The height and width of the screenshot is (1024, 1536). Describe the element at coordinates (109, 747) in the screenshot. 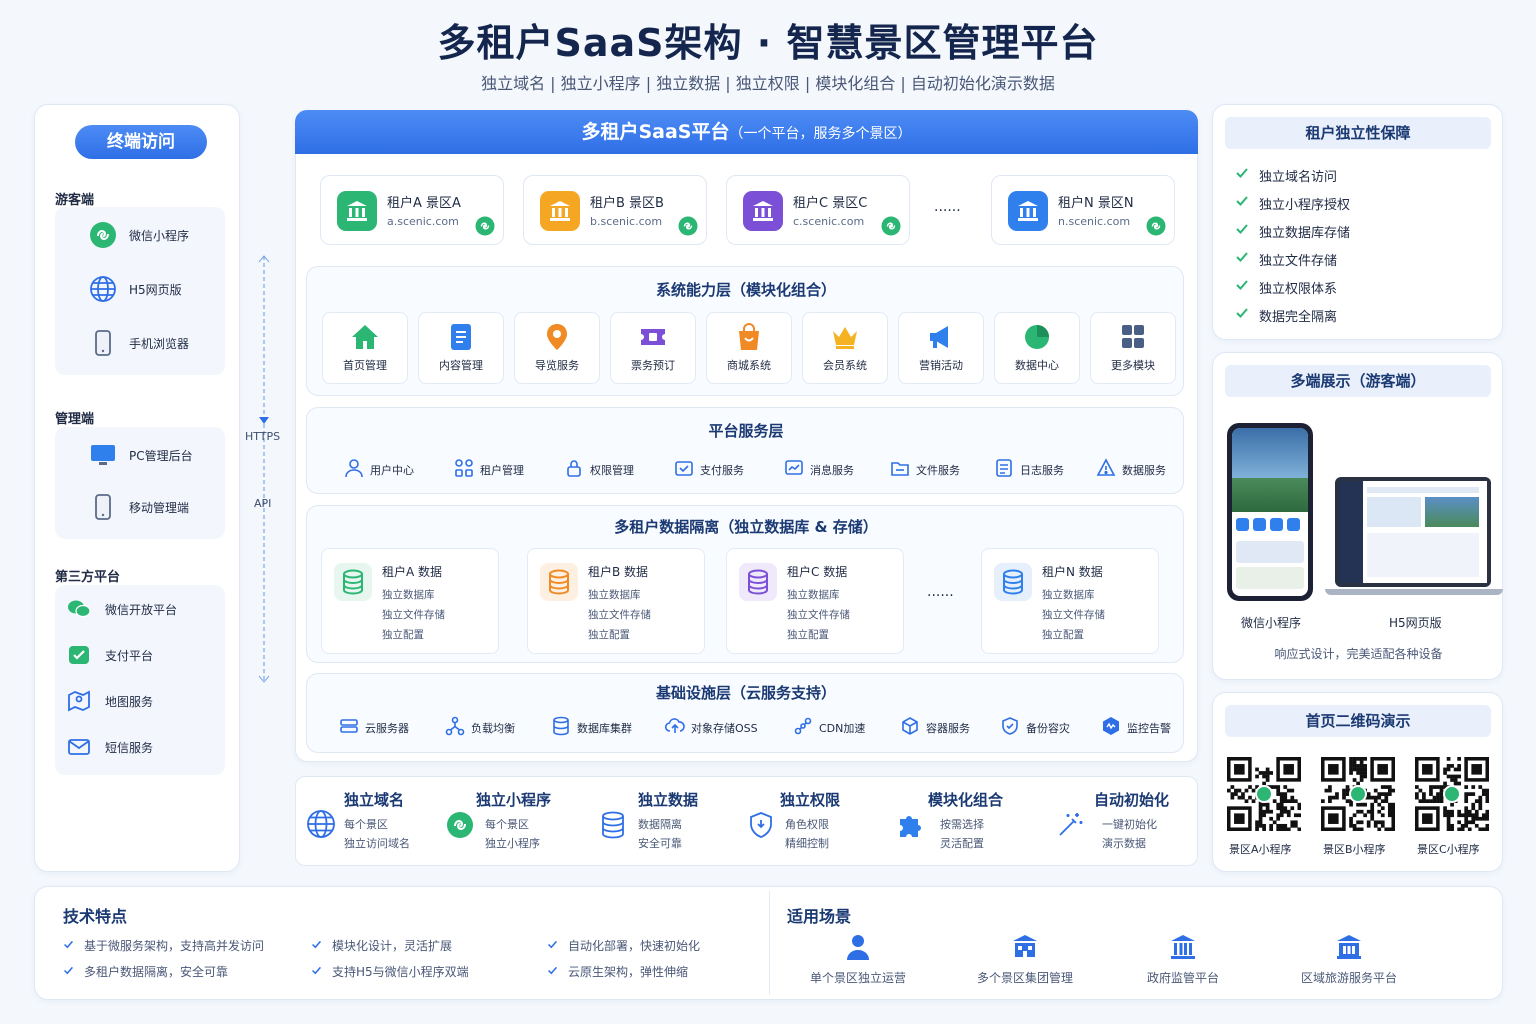

I see `third-item-sms: 短信服务` at that location.